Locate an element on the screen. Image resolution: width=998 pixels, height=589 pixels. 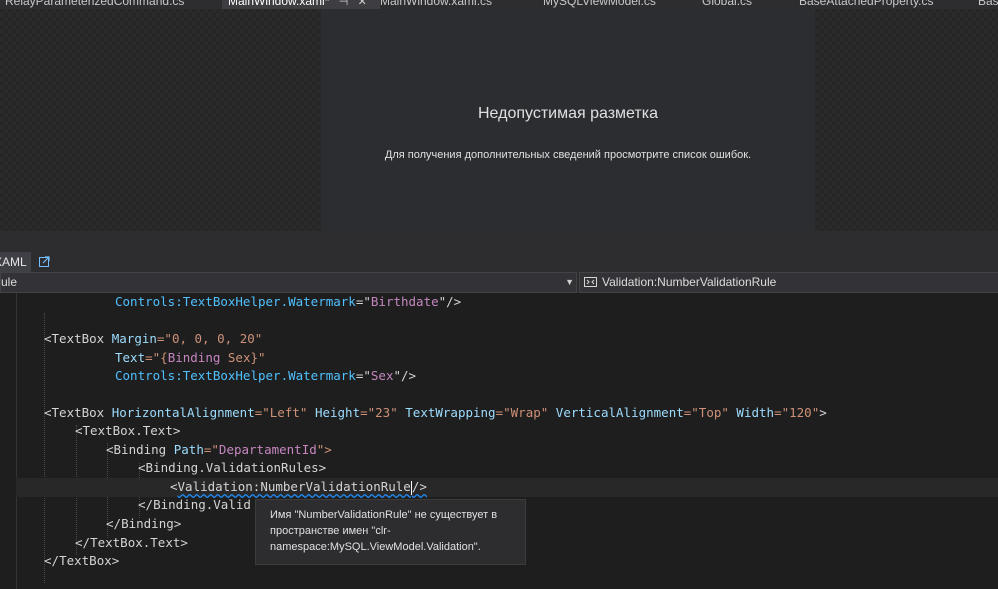
code-line: <Binding Path="DepartamentId"> is located at coordinates (219, 450).